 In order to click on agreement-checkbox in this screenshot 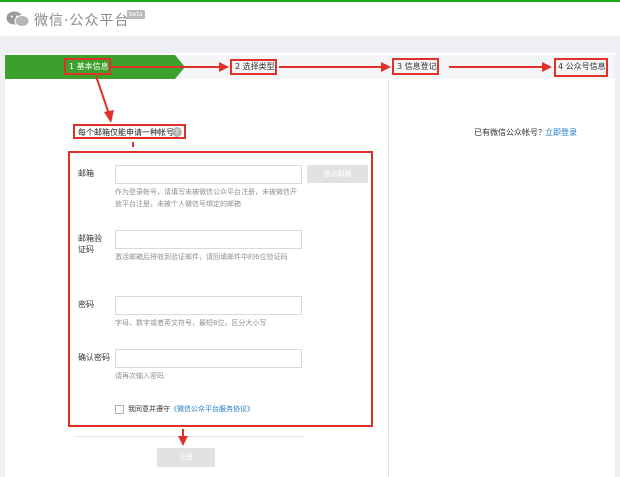, I will do `click(119, 409)`.